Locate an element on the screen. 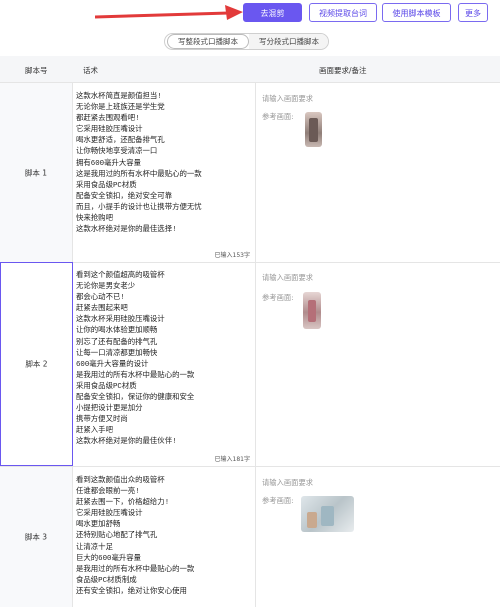 This screenshot has height=607, width=500. script-mode-toggle: 写整段式口播脚本 写分段式口播脚本 is located at coordinates (246, 41).